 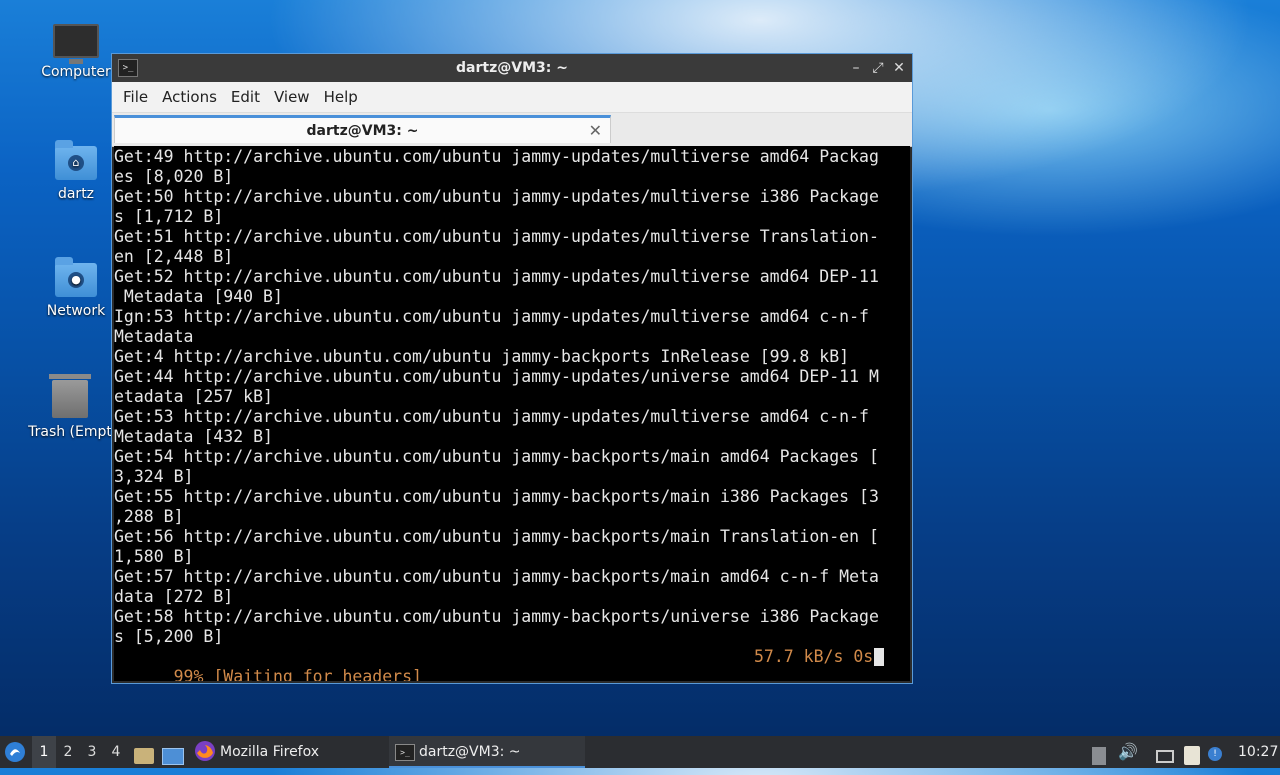 What do you see at coordinates (297, 674) in the screenshot?
I see `progress-status: 99% [Waiting for headers]` at bounding box center [297, 674].